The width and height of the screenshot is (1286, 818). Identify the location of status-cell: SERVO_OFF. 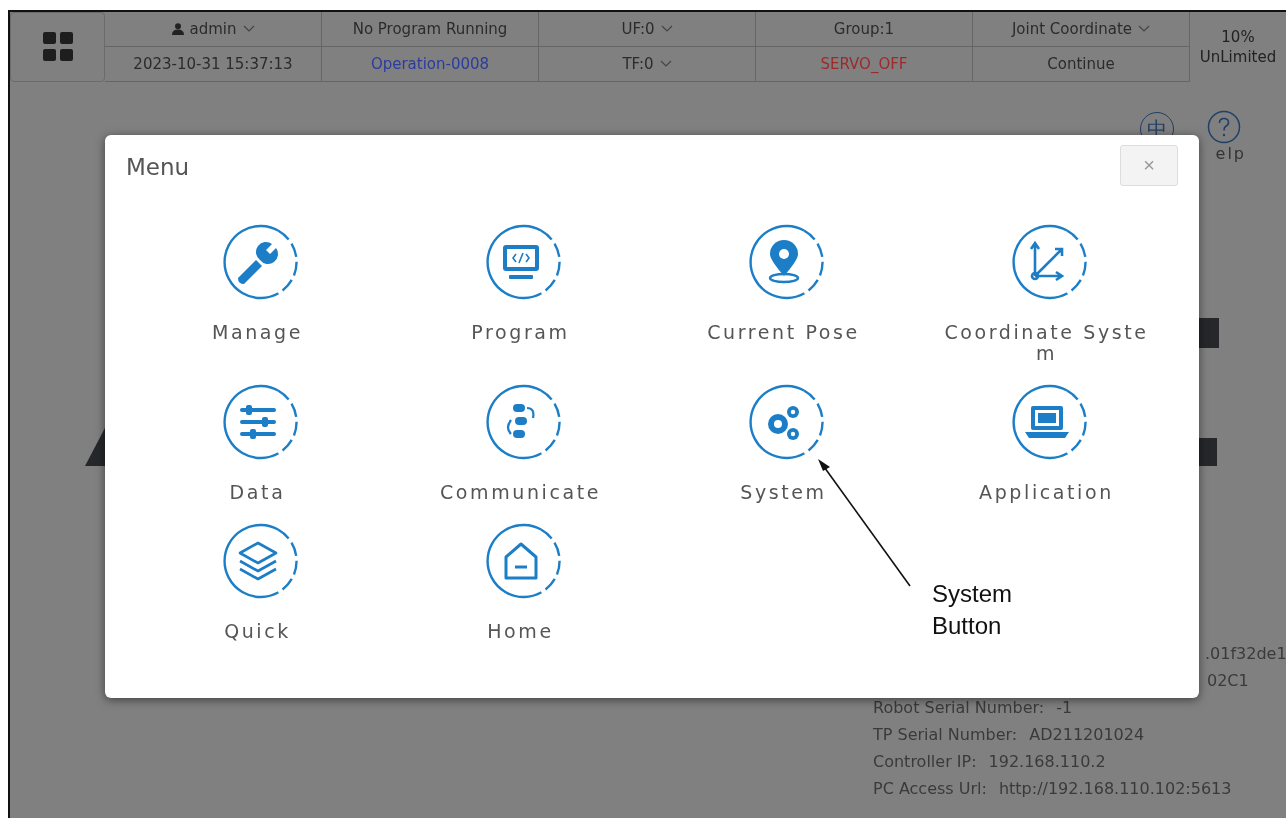
(864, 64).